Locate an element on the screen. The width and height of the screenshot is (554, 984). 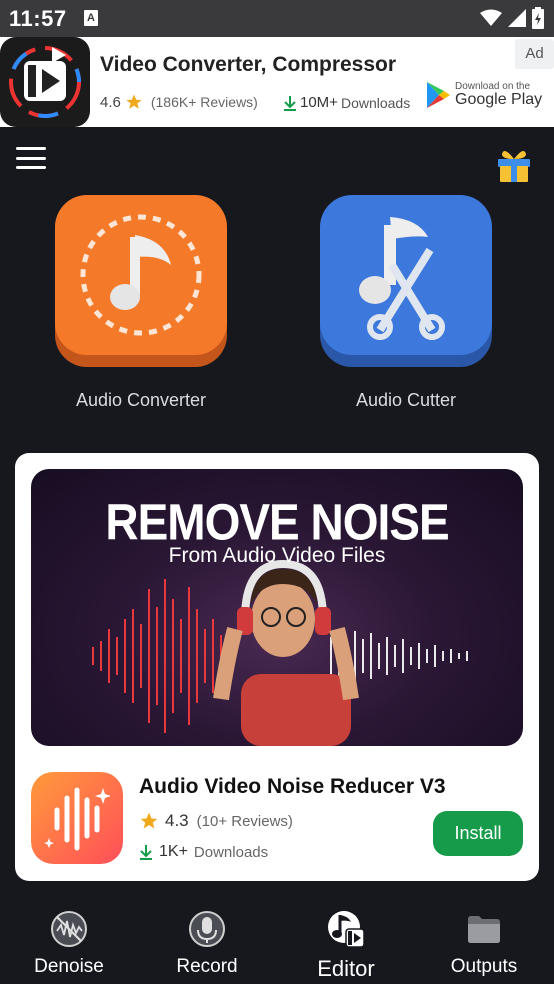
ad-app-downloads-count: 1K+ is located at coordinates (173, 851).